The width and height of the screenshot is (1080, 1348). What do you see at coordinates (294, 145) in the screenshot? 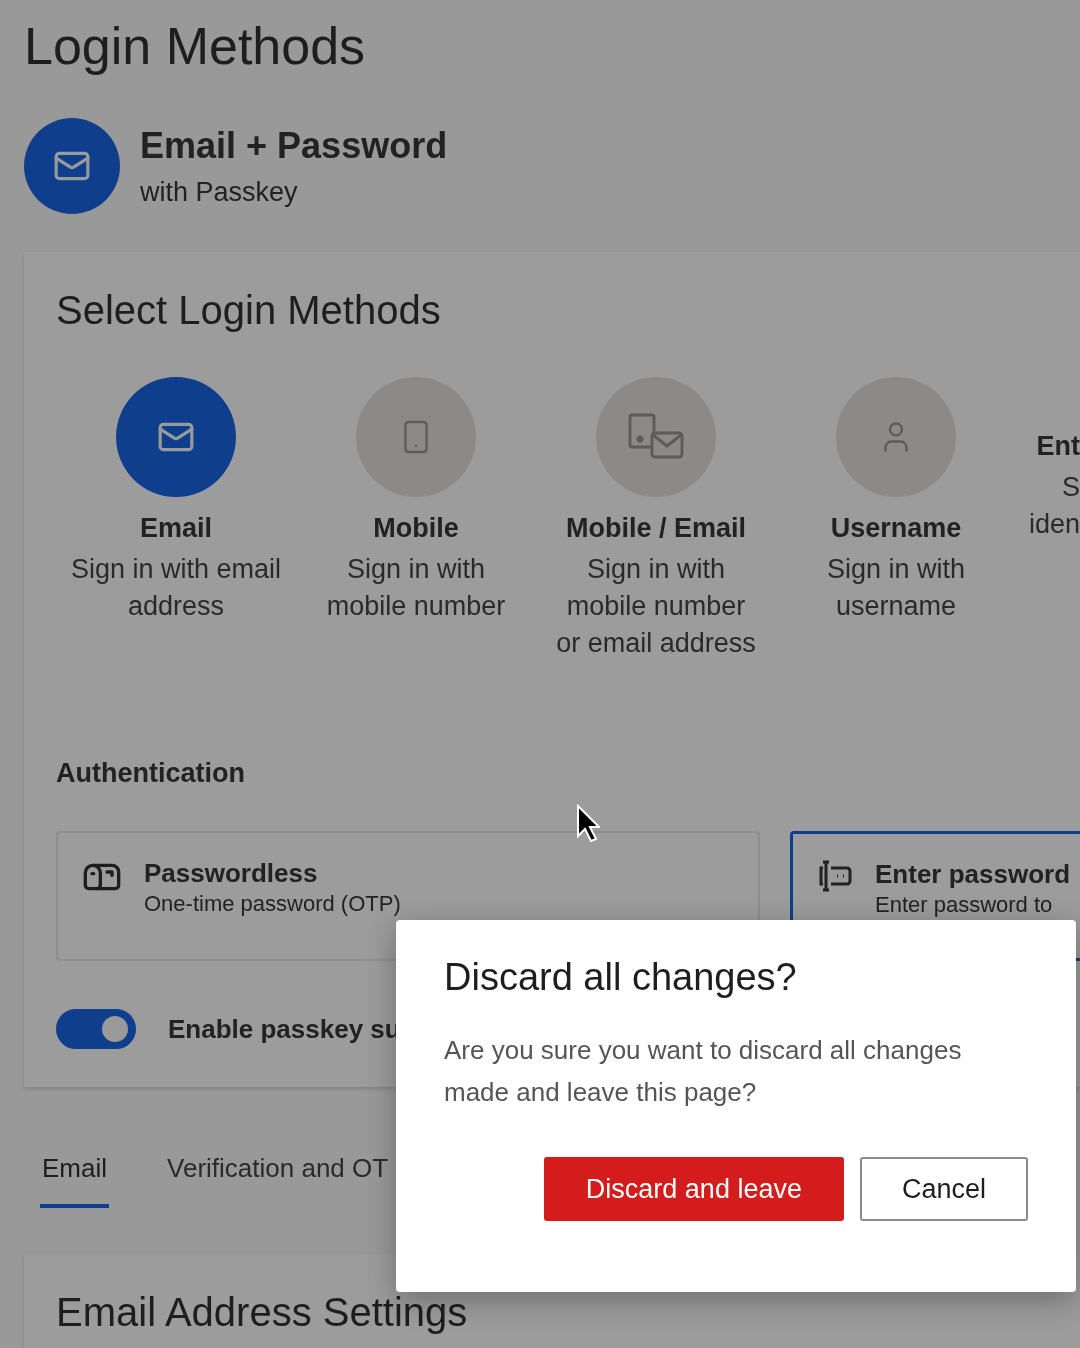
I see `method-title: Email + Password` at bounding box center [294, 145].